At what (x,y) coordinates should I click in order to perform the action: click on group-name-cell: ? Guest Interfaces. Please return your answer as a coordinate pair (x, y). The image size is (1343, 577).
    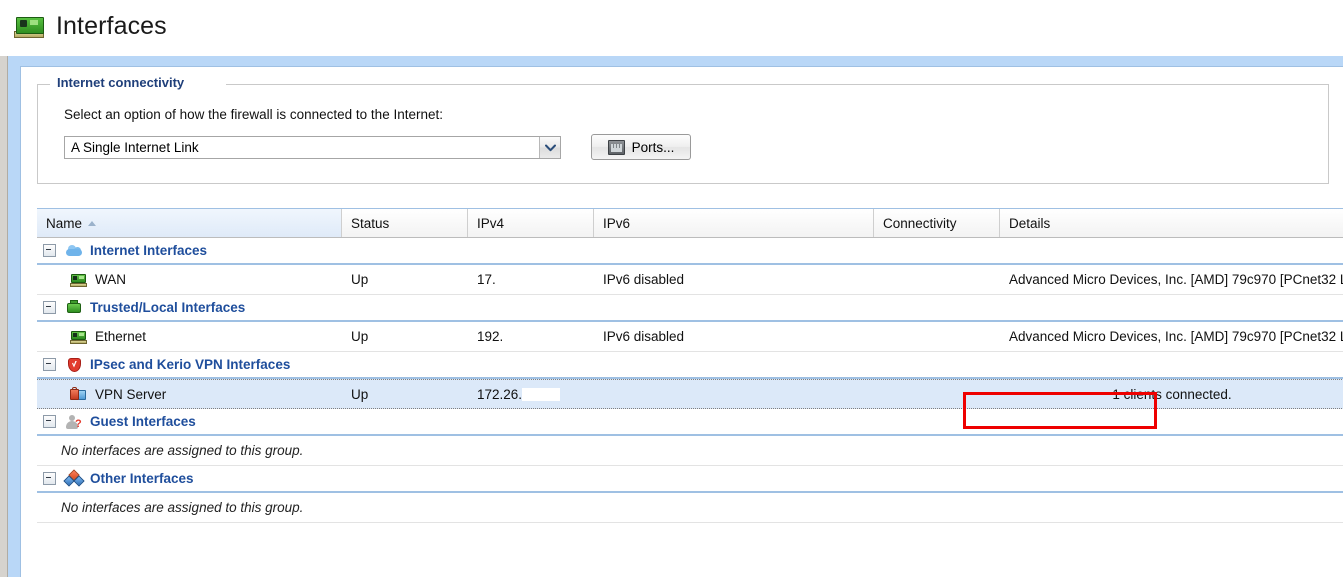
    Looking at the image, I should click on (189, 421).